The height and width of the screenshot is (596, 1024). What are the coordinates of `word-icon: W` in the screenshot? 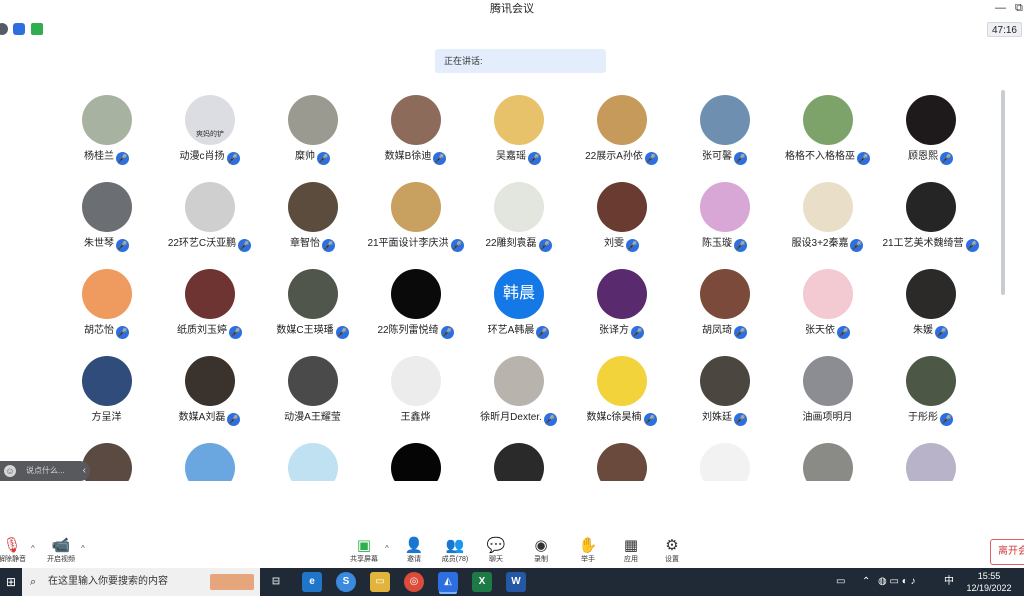 It's located at (516, 582).